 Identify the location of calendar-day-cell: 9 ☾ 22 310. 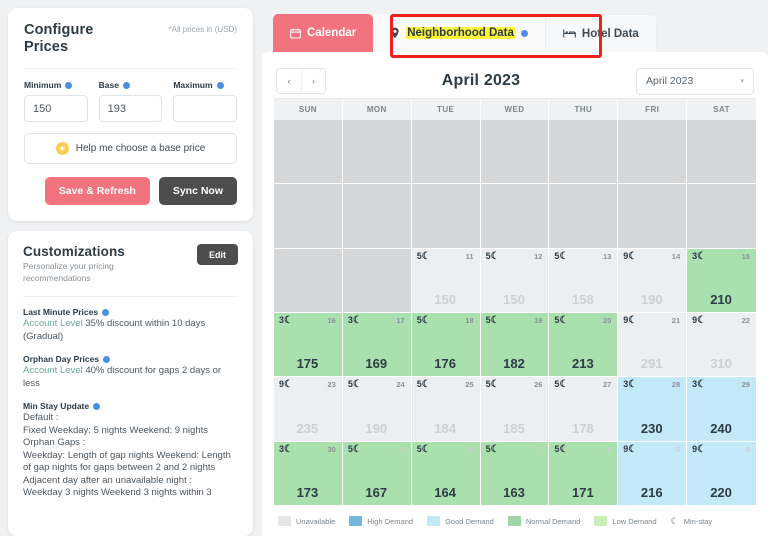
(721, 345).